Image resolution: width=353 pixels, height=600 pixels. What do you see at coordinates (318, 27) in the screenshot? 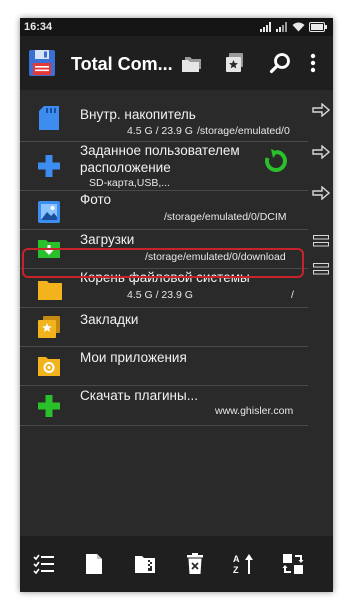
I see `battery-icon` at bounding box center [318, 27].